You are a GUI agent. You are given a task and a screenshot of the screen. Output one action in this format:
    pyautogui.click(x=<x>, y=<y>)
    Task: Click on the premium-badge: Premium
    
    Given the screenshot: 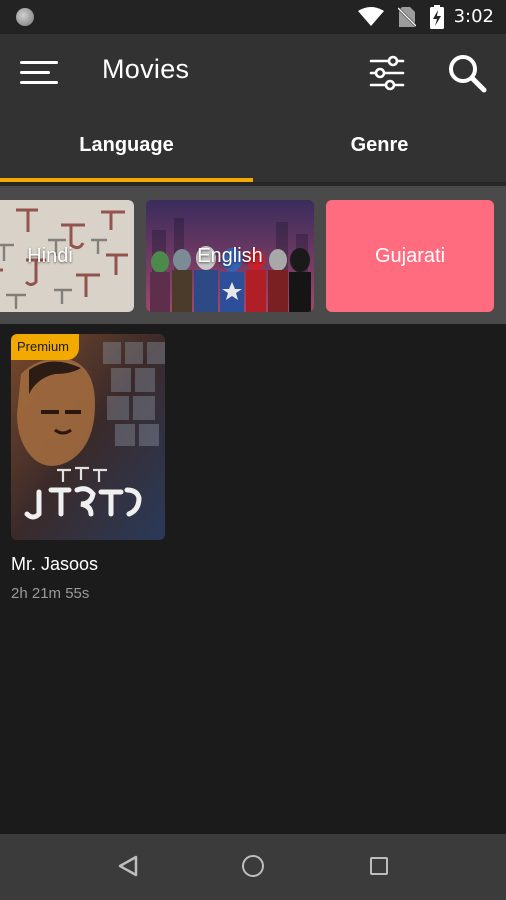 What is the action you would take?
    pyautogui.click(x=45, y=347)
    